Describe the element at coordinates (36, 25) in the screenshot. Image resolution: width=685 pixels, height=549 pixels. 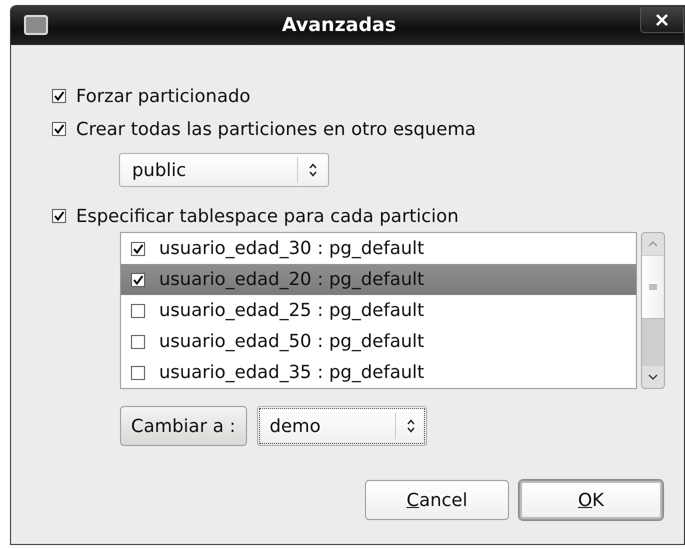
I see `window-icon` at that location.